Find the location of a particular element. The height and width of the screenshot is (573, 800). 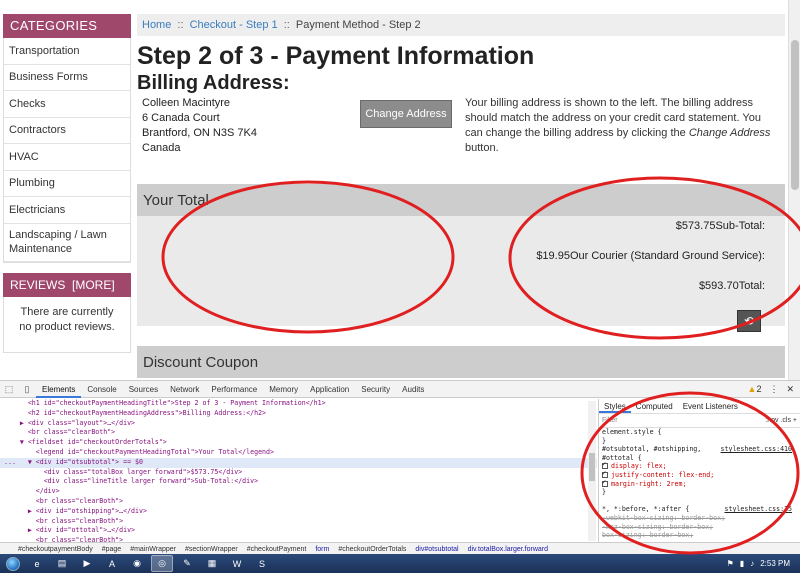

dom-node-line: </div> is located at coordinates (298, 492).